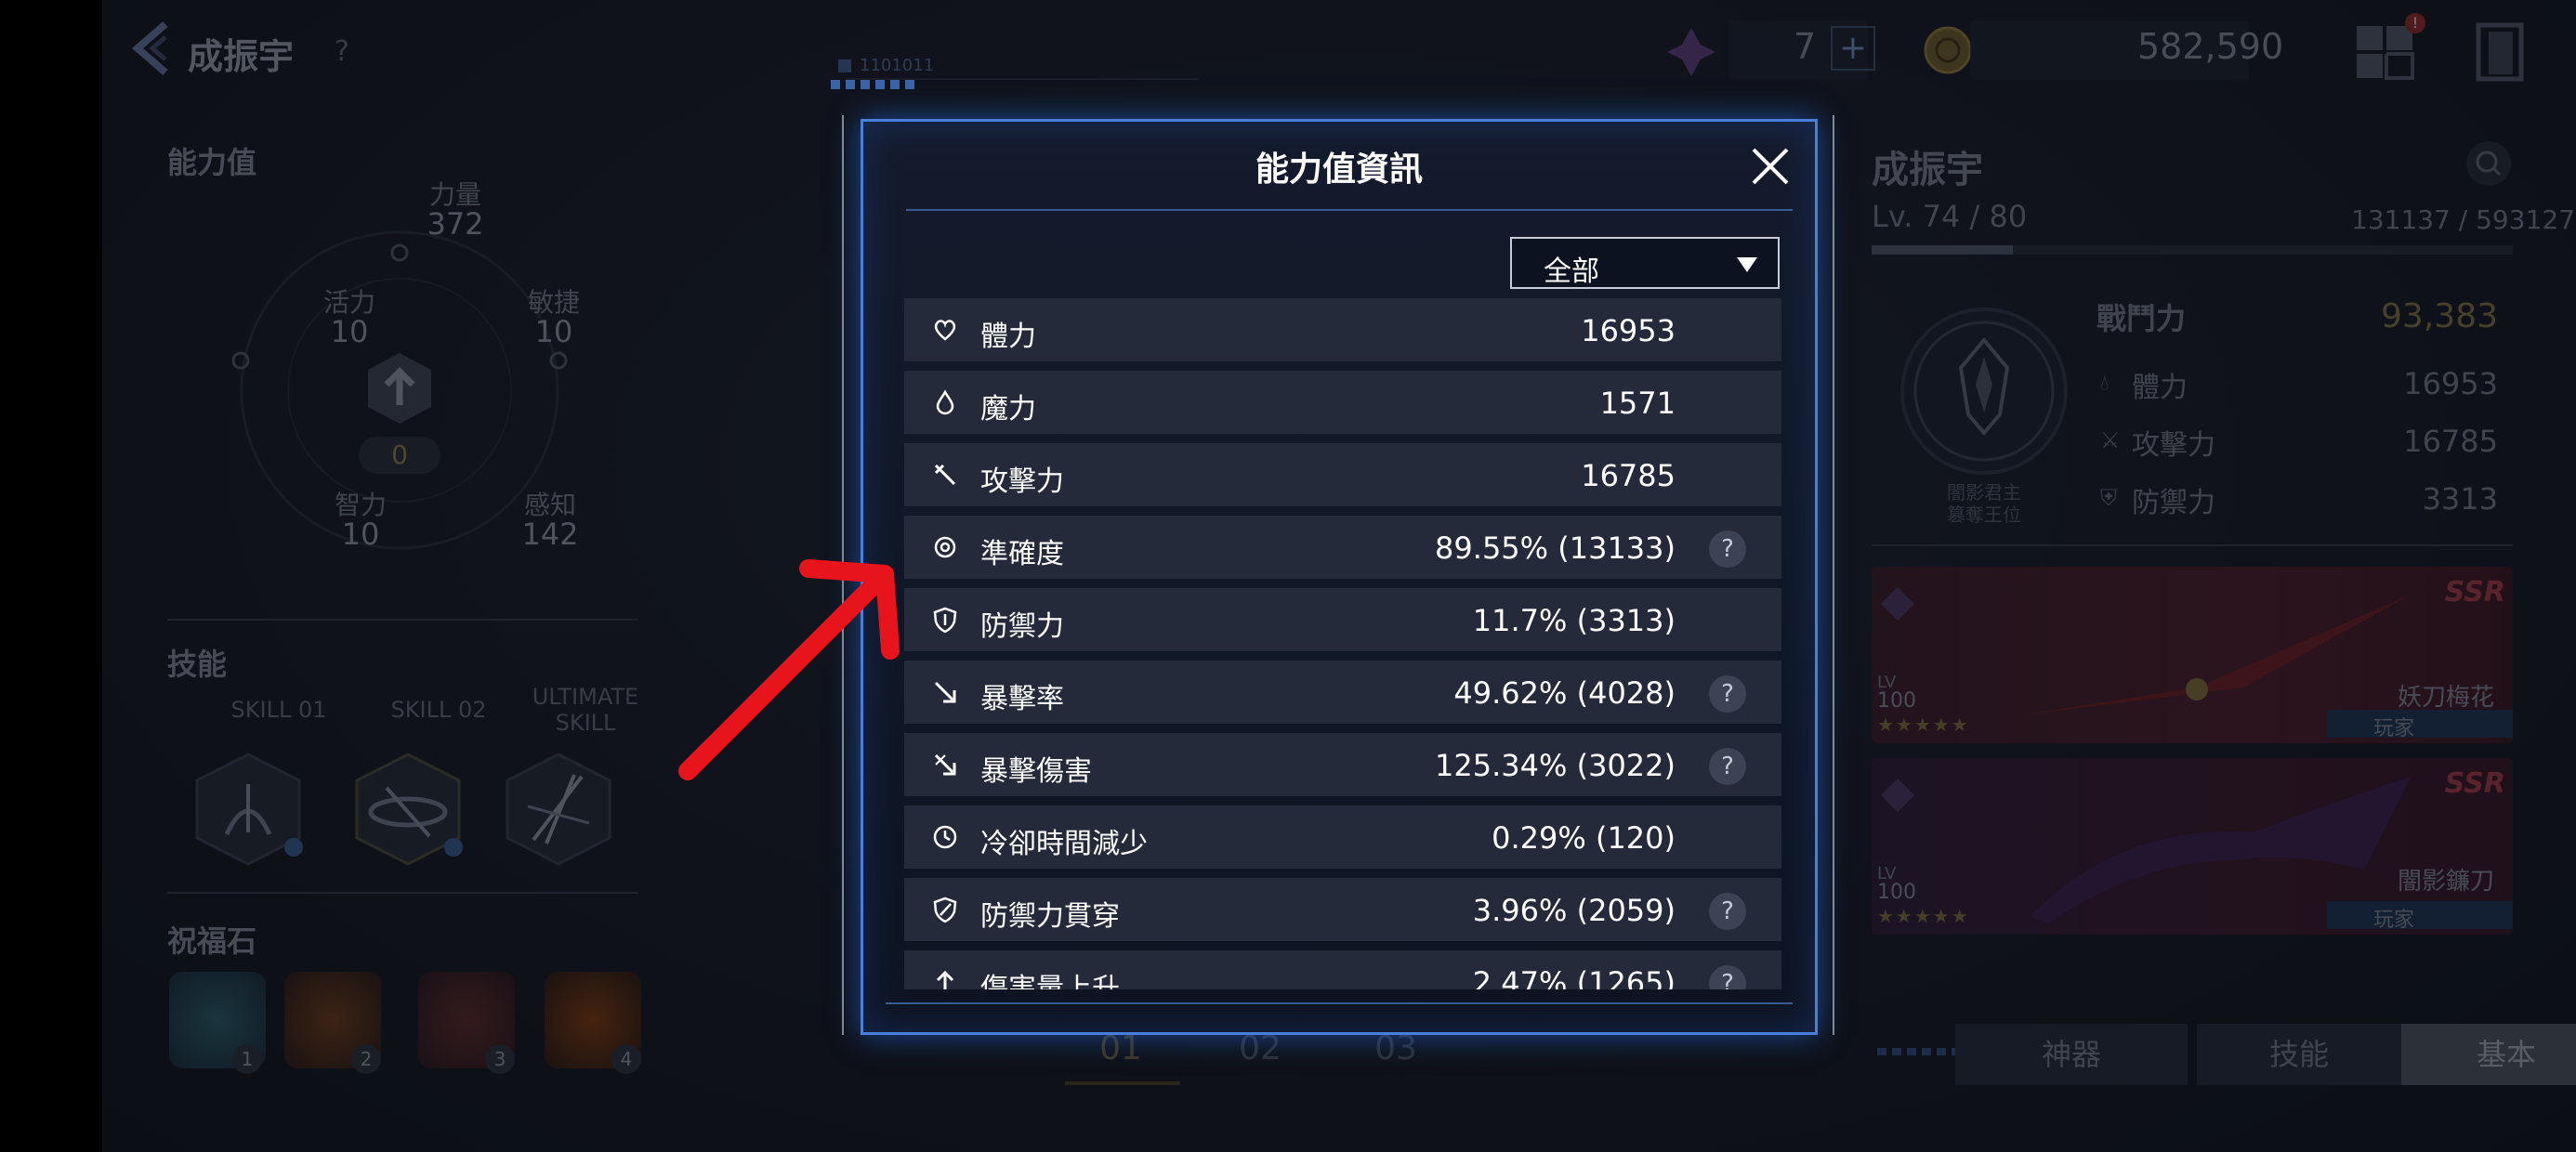  Describe the element at coordinates (1036, 771) in the screenshot. I see `stat-row-label: 暴擊傷害` at that location.